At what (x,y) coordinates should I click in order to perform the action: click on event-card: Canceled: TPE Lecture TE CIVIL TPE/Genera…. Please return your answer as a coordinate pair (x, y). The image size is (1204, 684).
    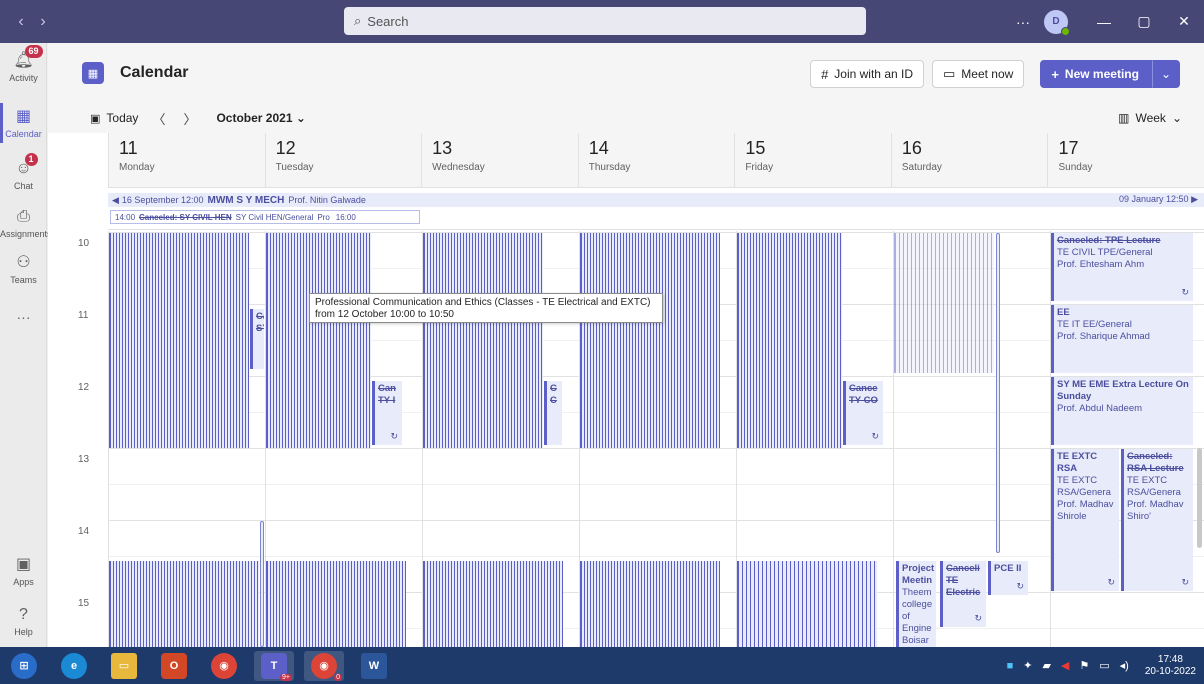
    Looking at the image, I should click on (1122, 267).